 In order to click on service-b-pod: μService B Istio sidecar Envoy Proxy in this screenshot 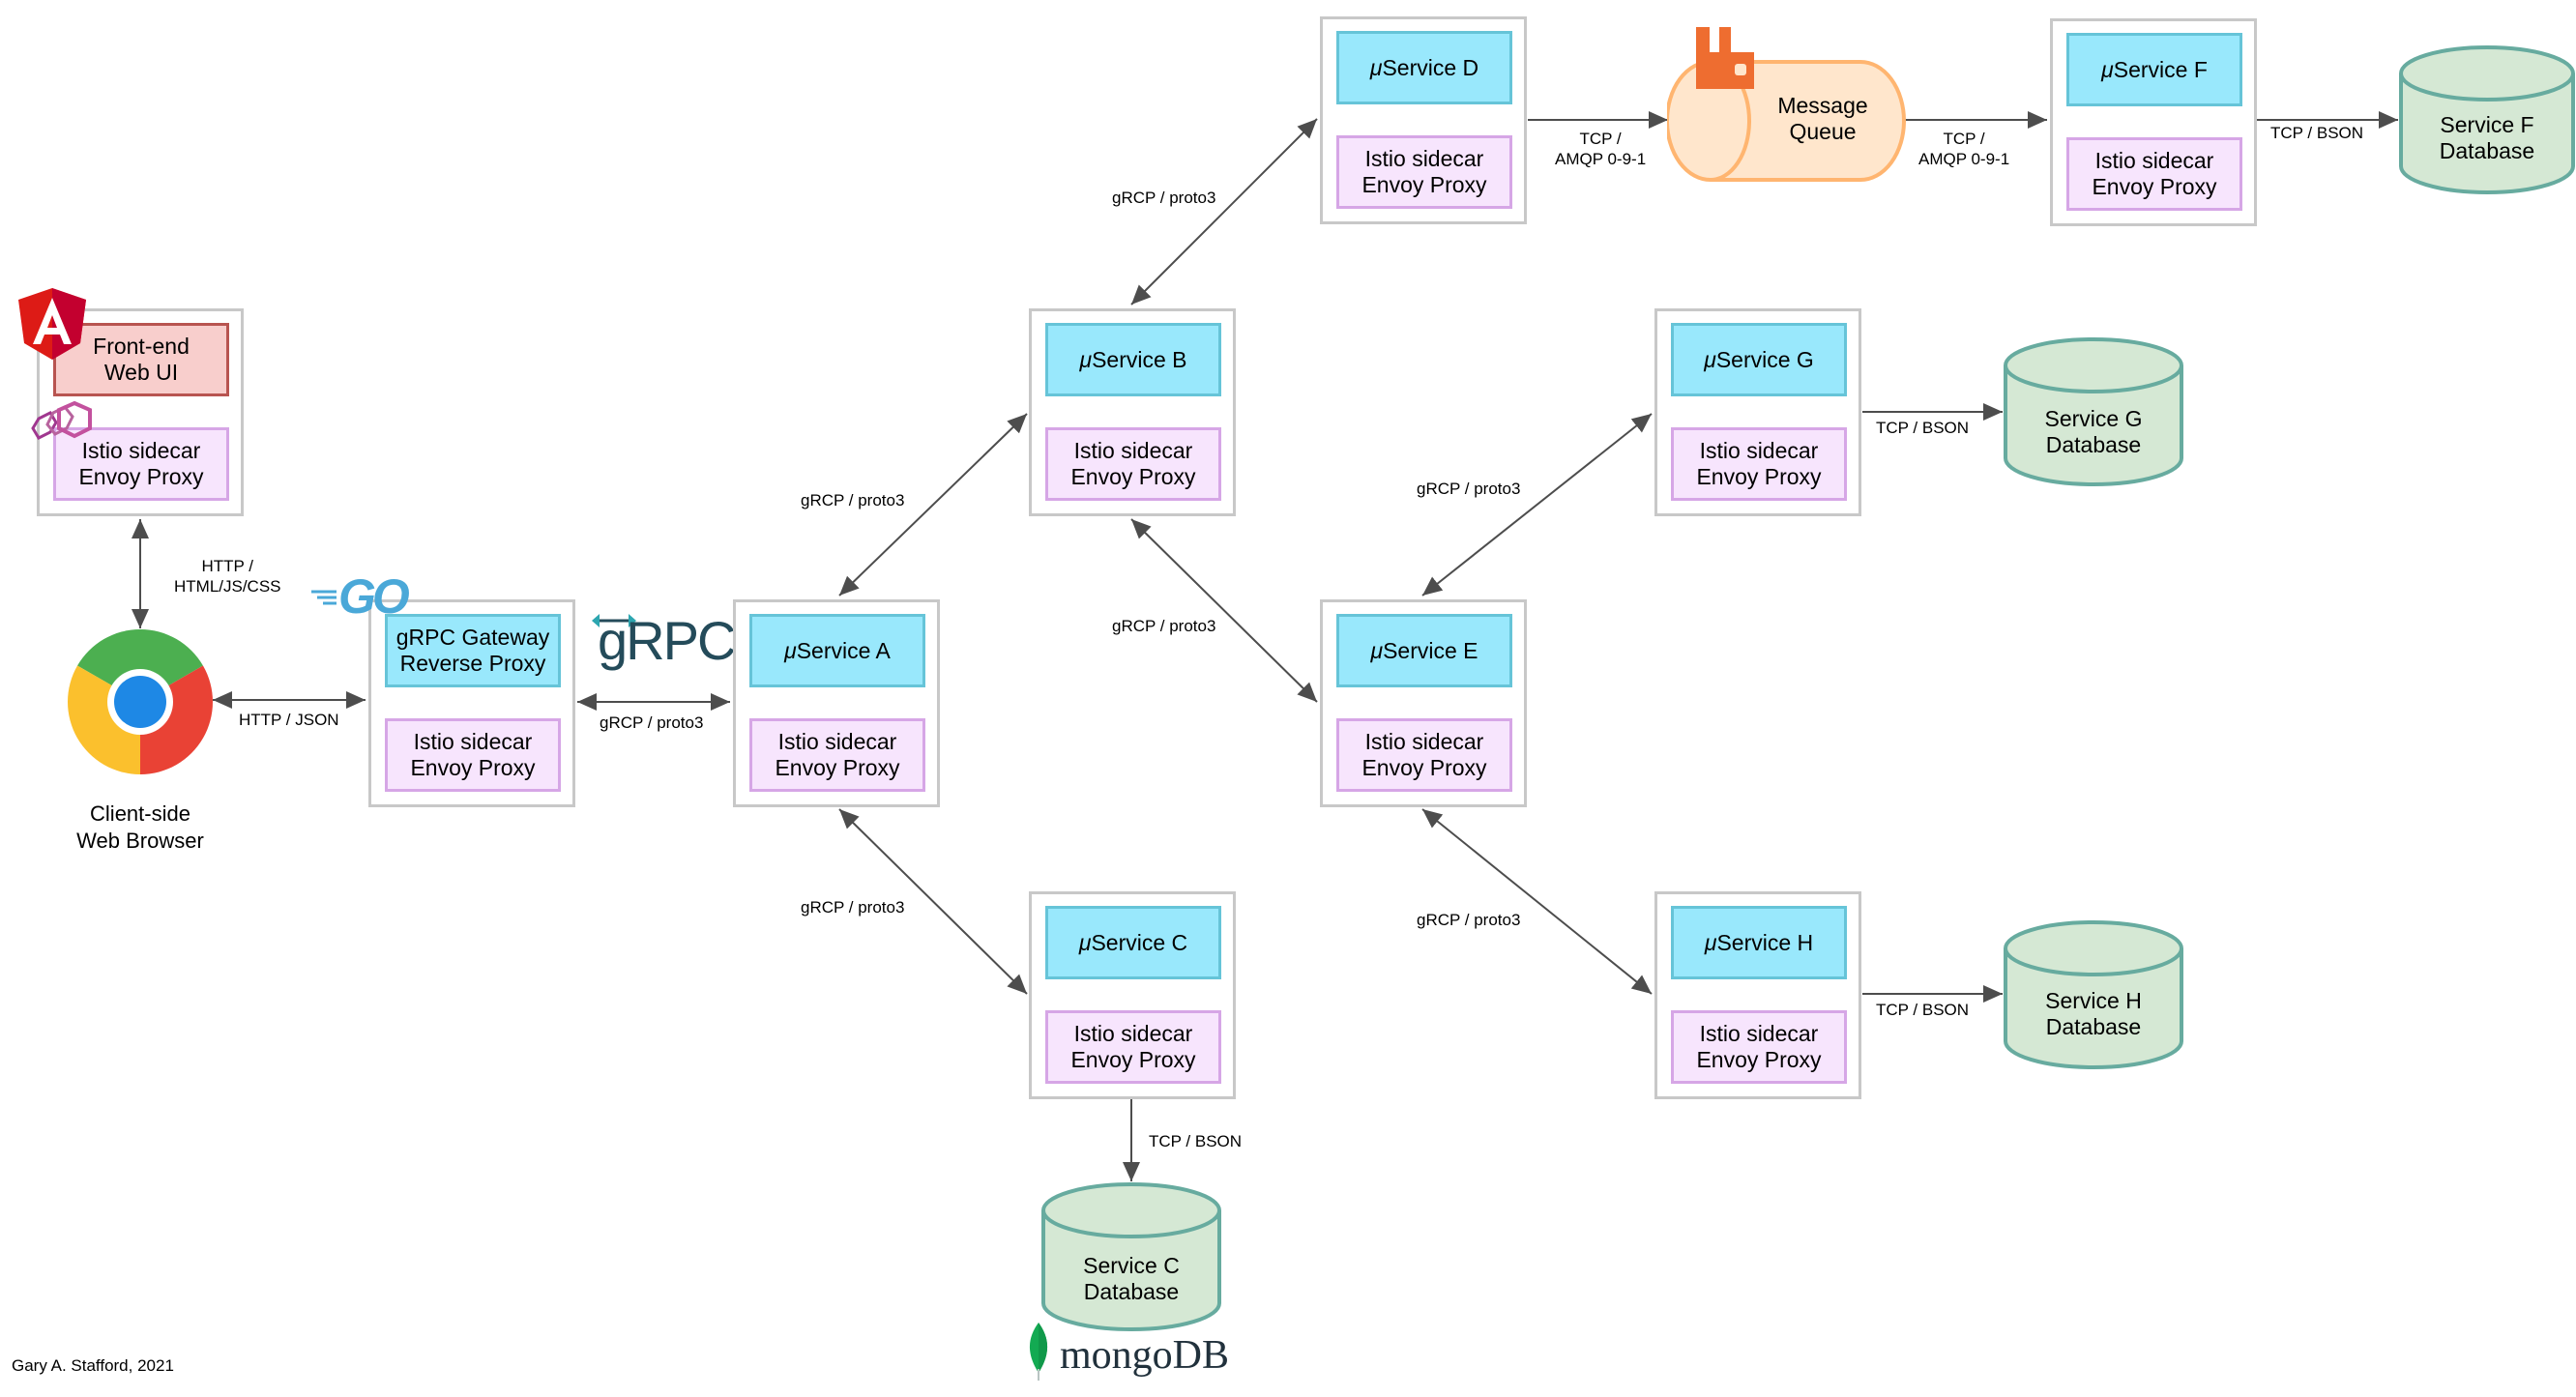, I will do `click(1132, 412)`.